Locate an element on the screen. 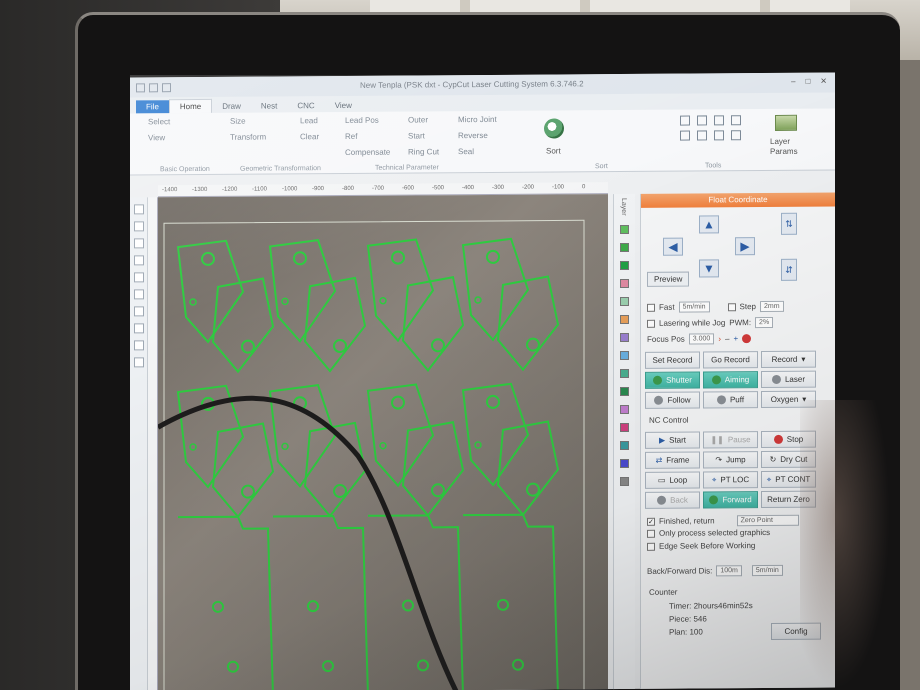 The height and width of the screenshot is (690, 920). z-down-icon: ⇵ is located at coordinates (789, 269).